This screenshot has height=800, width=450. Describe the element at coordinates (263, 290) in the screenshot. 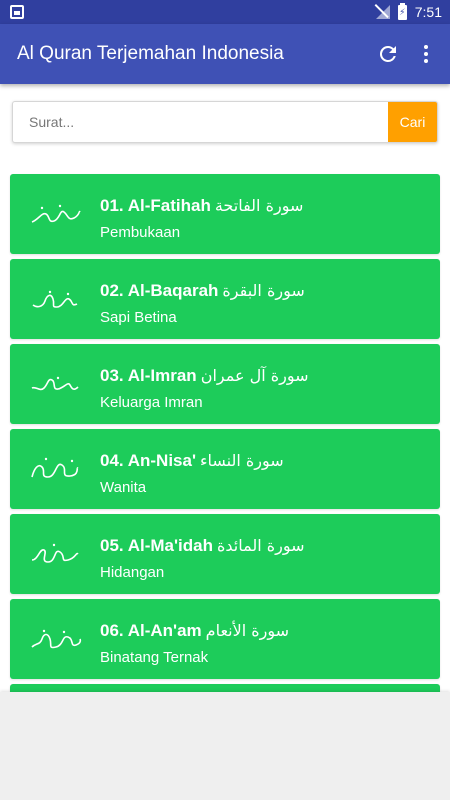

I see `surah-arabic-name: سورة البقرة` at that location.